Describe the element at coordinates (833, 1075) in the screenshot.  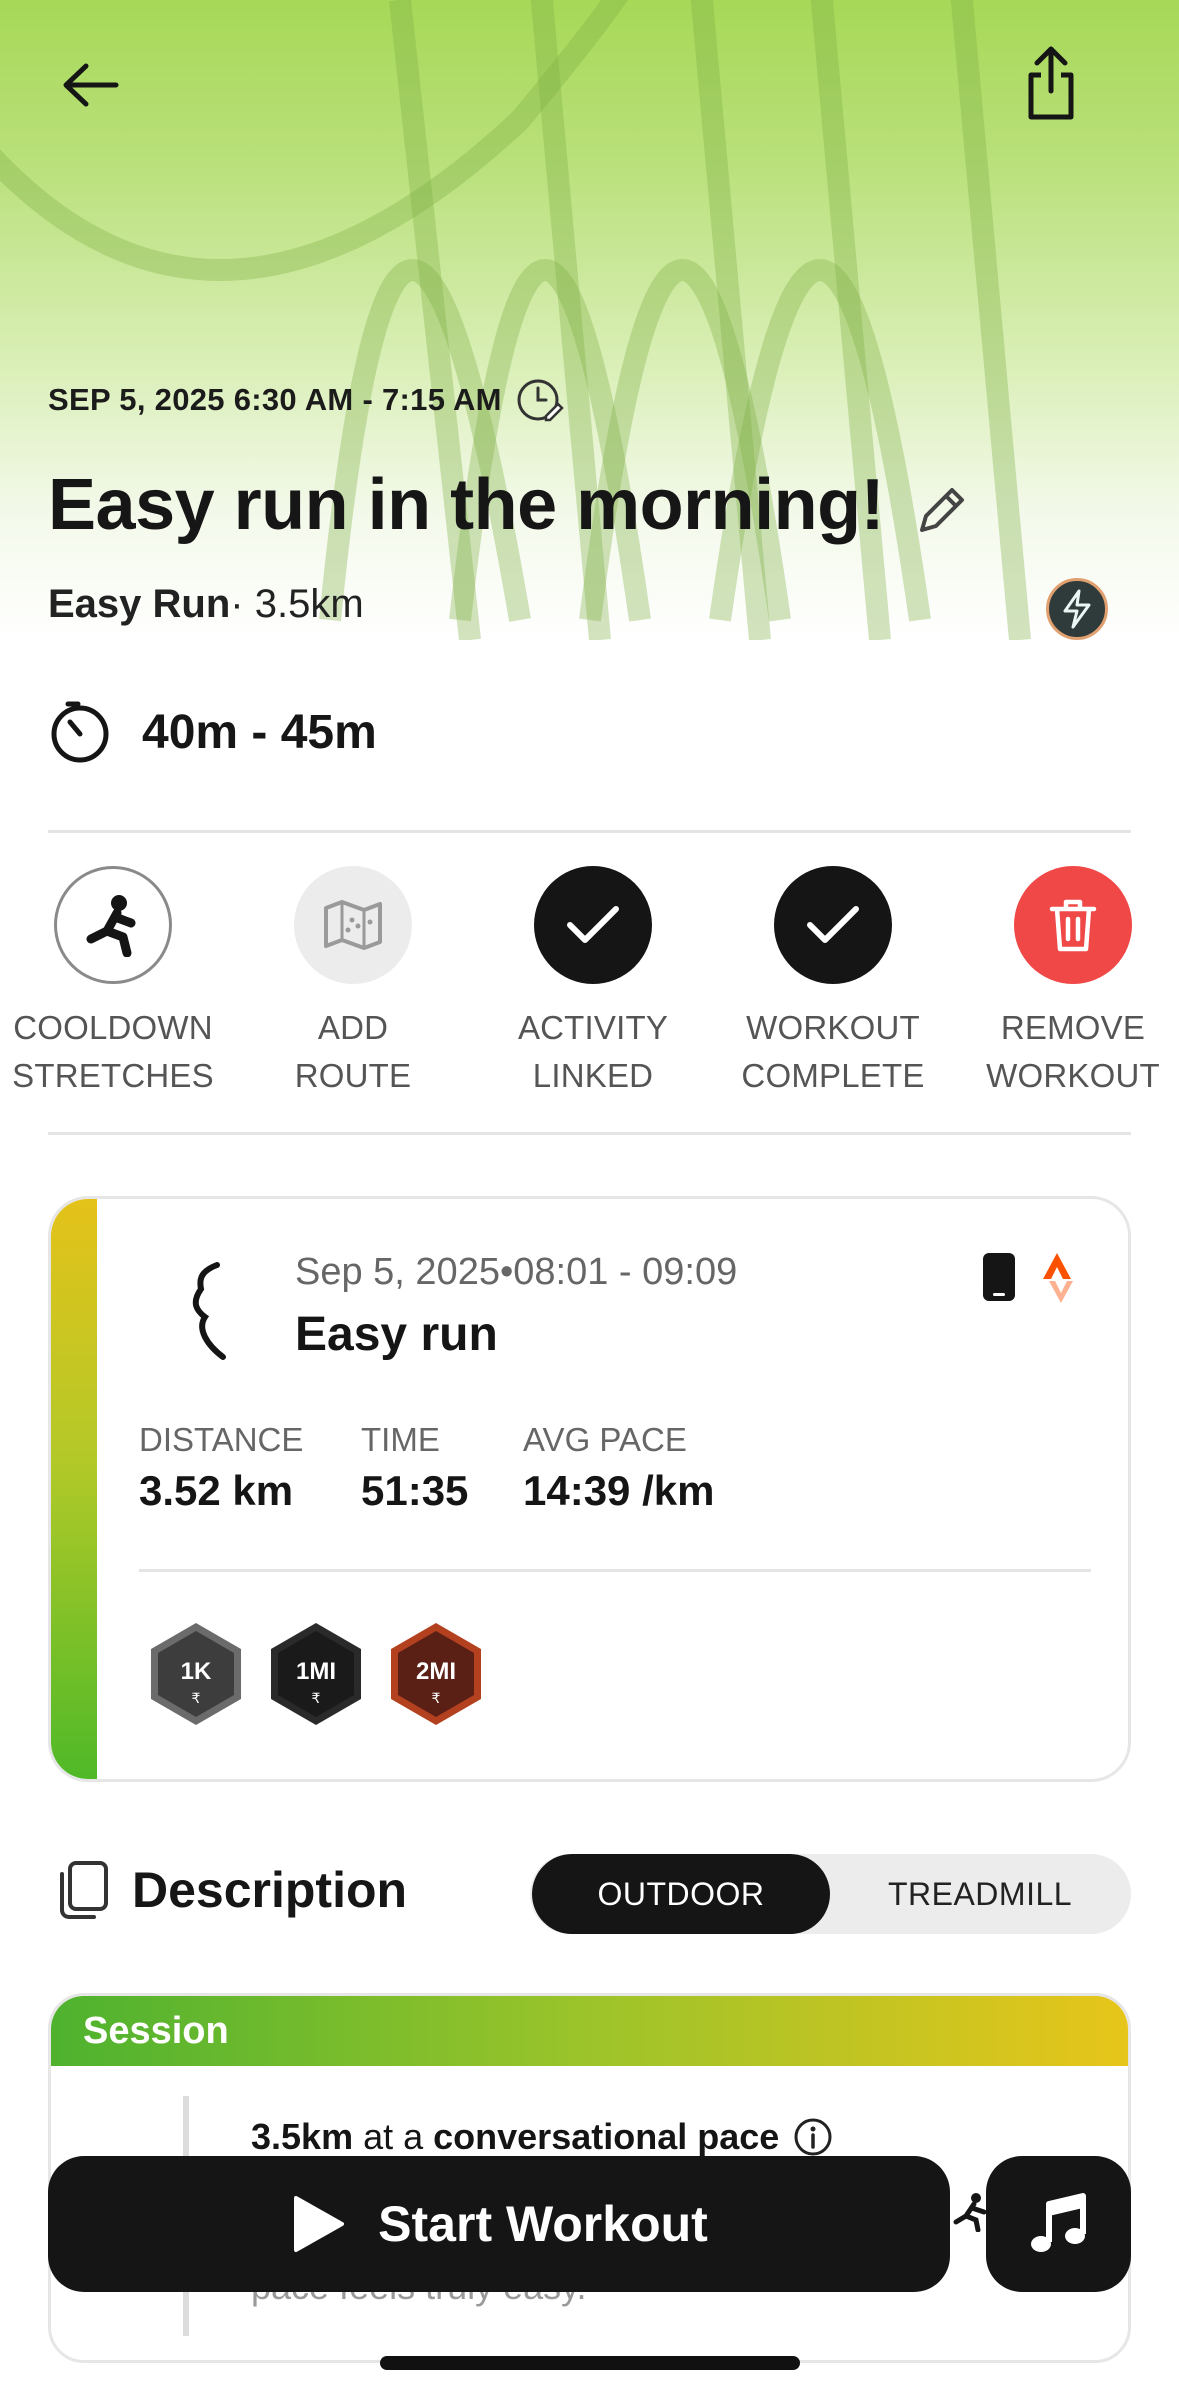
I see `label-line: COMPLETE` at that location.